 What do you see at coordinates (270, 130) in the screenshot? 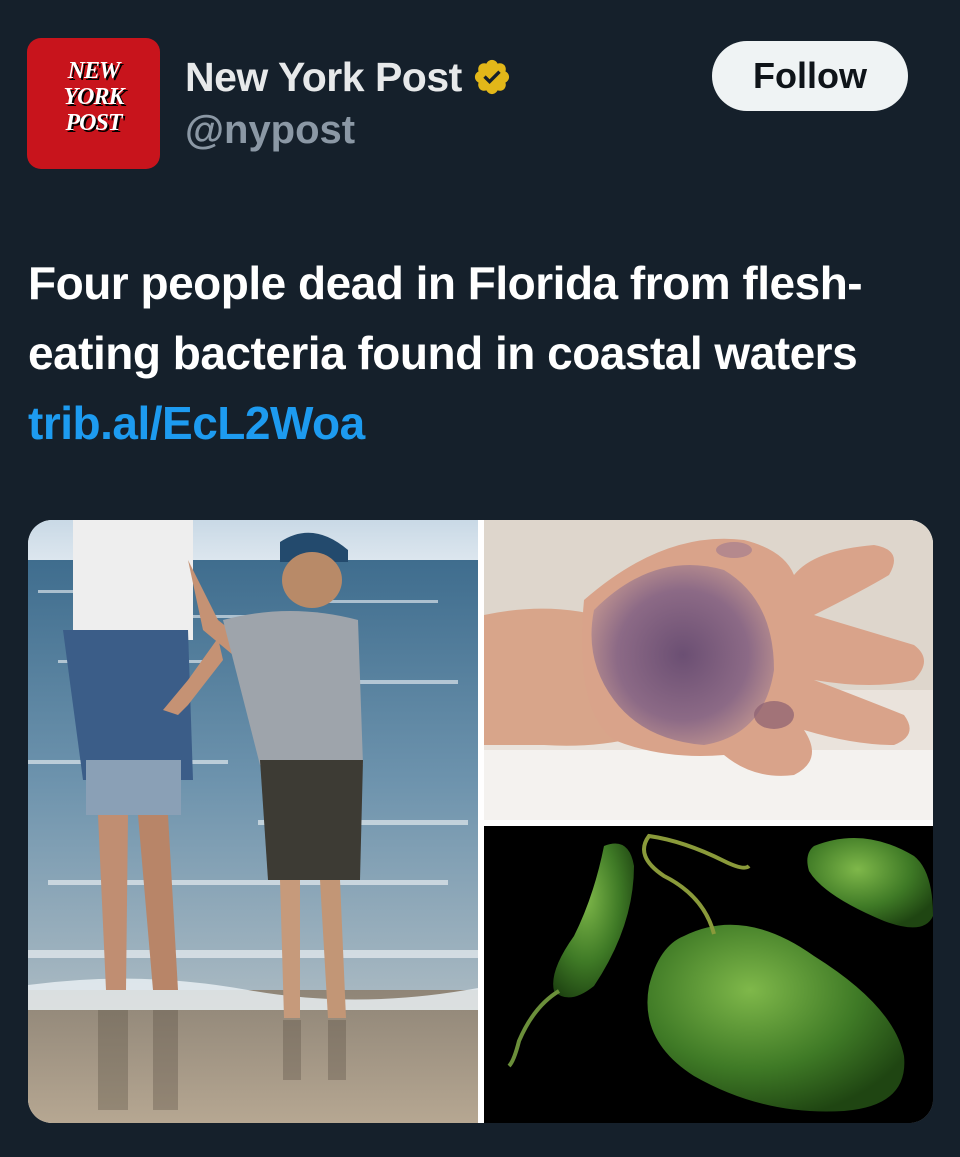
I see `account-handle: @nypost` at bounding box center [270, 130].